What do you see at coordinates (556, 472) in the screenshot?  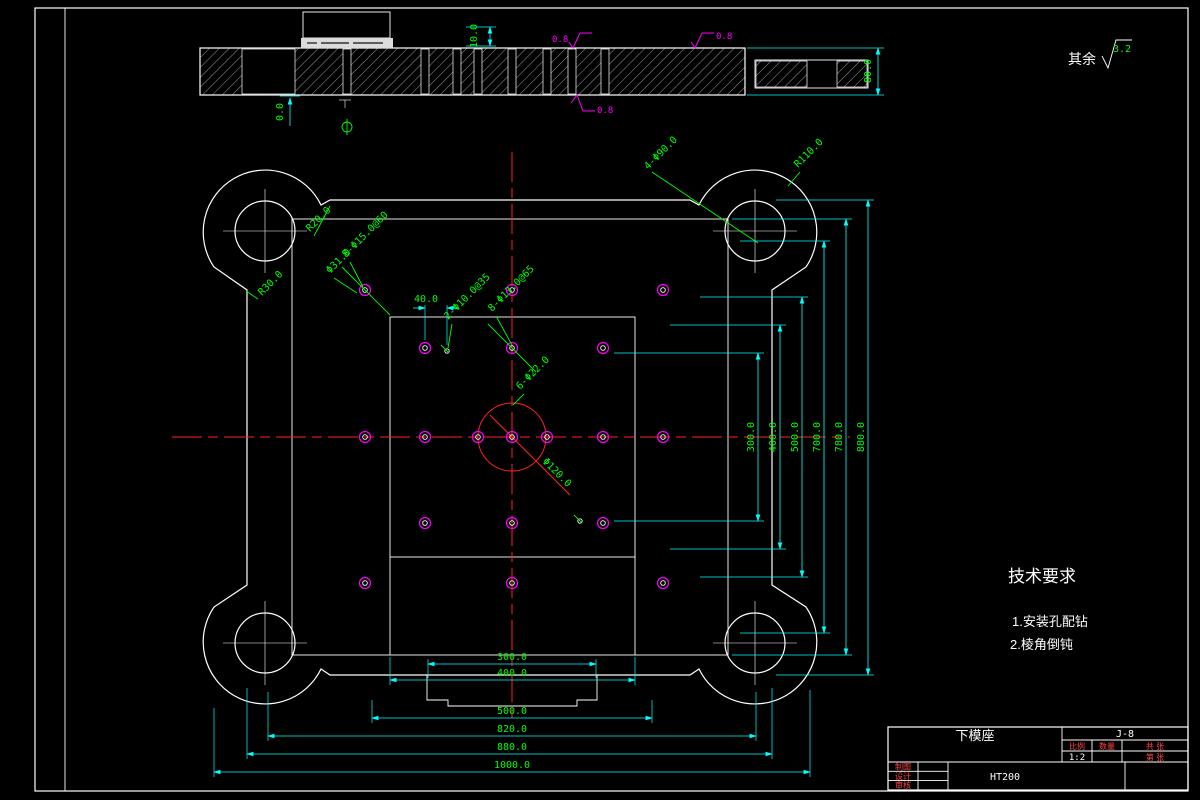 I see `callout-center-circle: Φ120.0` at bounding box center [556, 472].